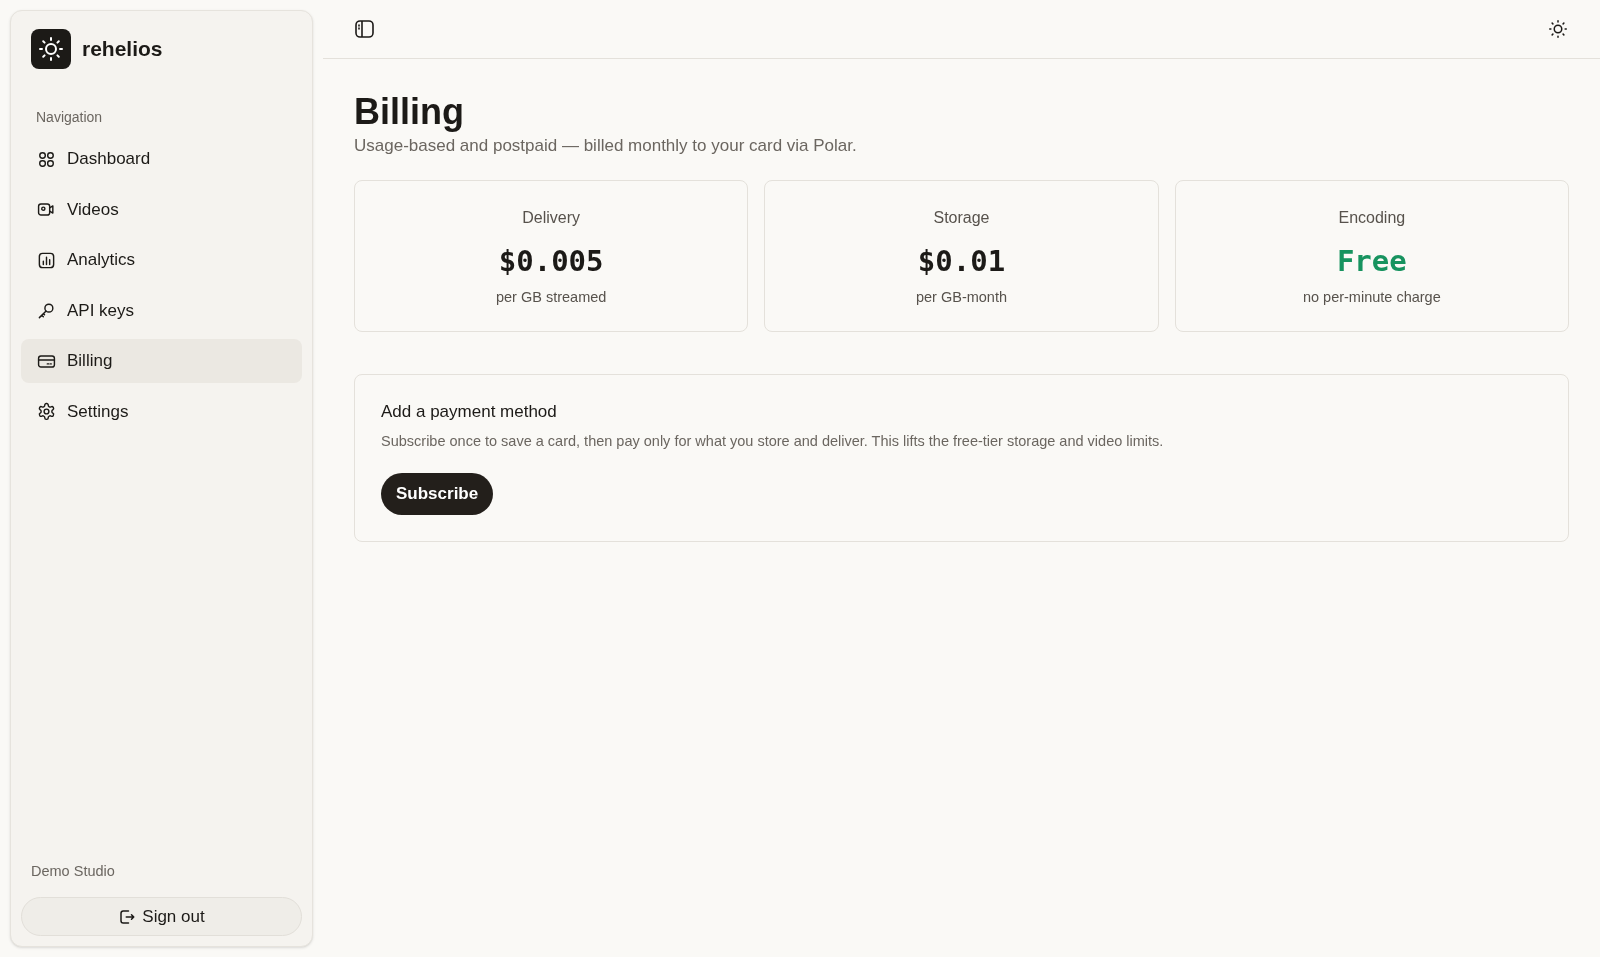  I want to click on grid-icon, so click(46, 159).